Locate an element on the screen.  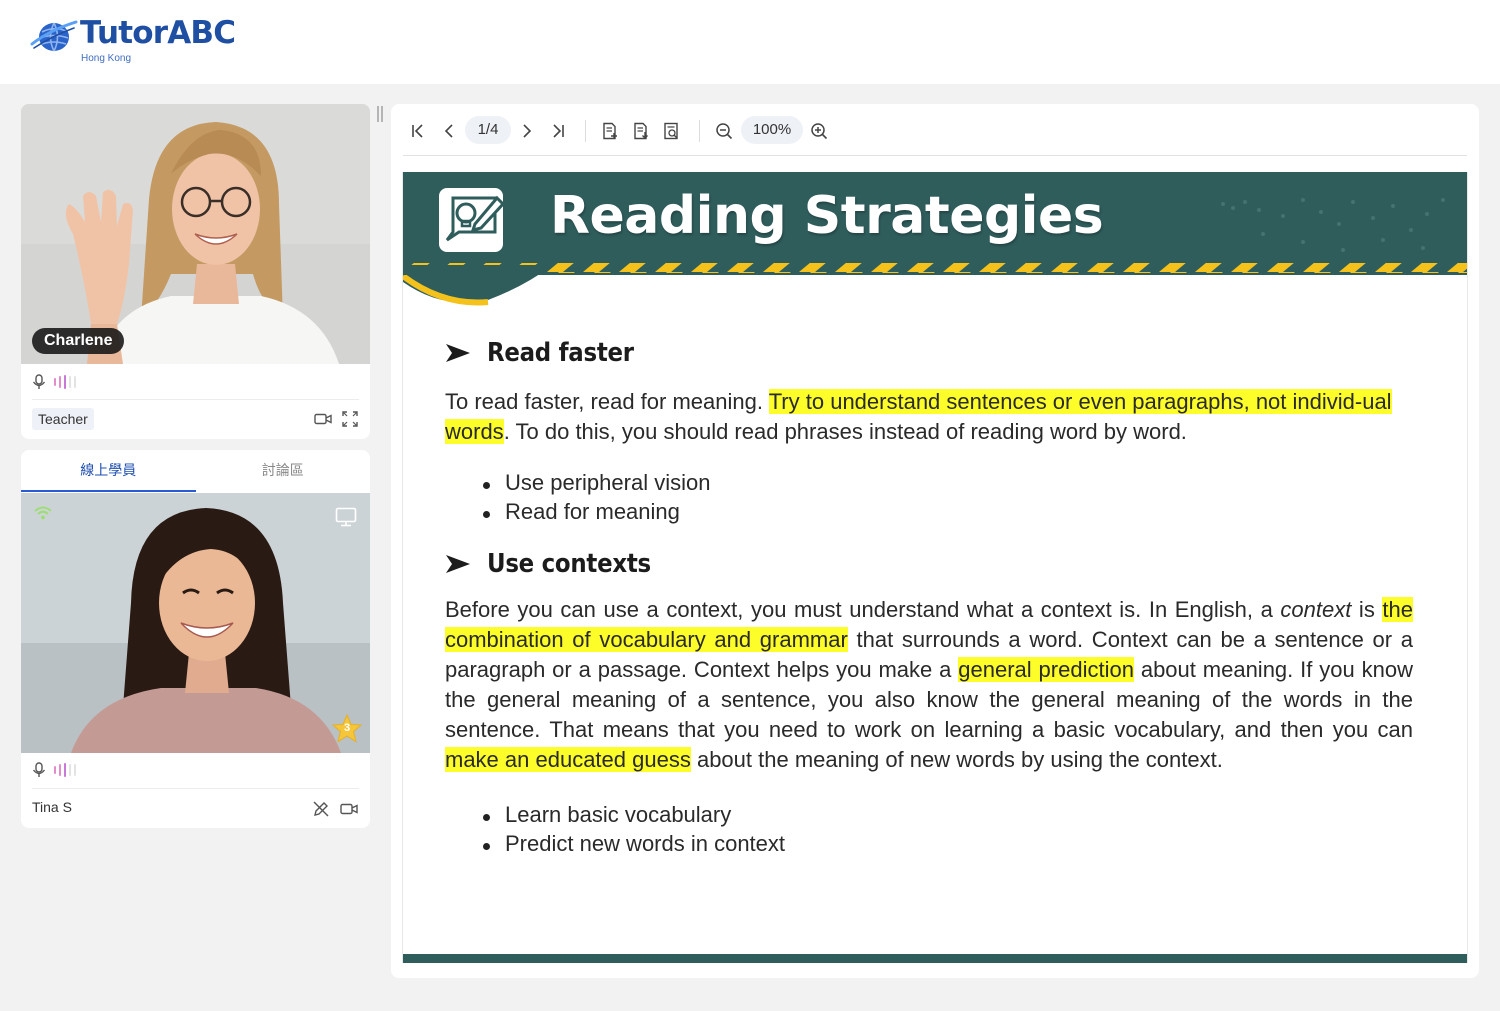
document-download-icon is located at coordinates (641, 131).